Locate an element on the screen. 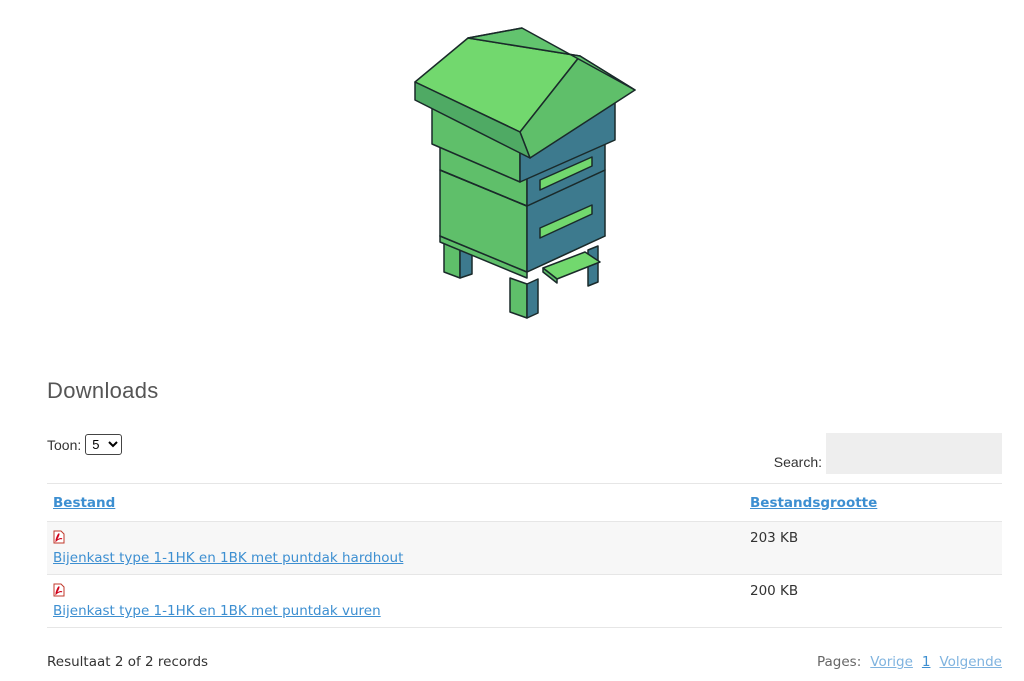 This screenshot has height=681, width=1024. records-info: Resultaat 2 of 2 records is located at coordinates (128, 662).